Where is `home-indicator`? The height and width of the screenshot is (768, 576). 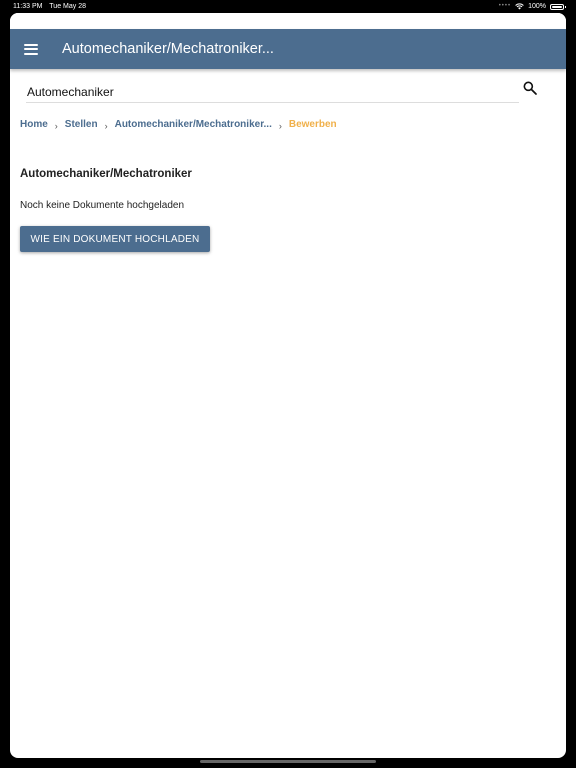 home-indicator is located at coordinates (288, 761).